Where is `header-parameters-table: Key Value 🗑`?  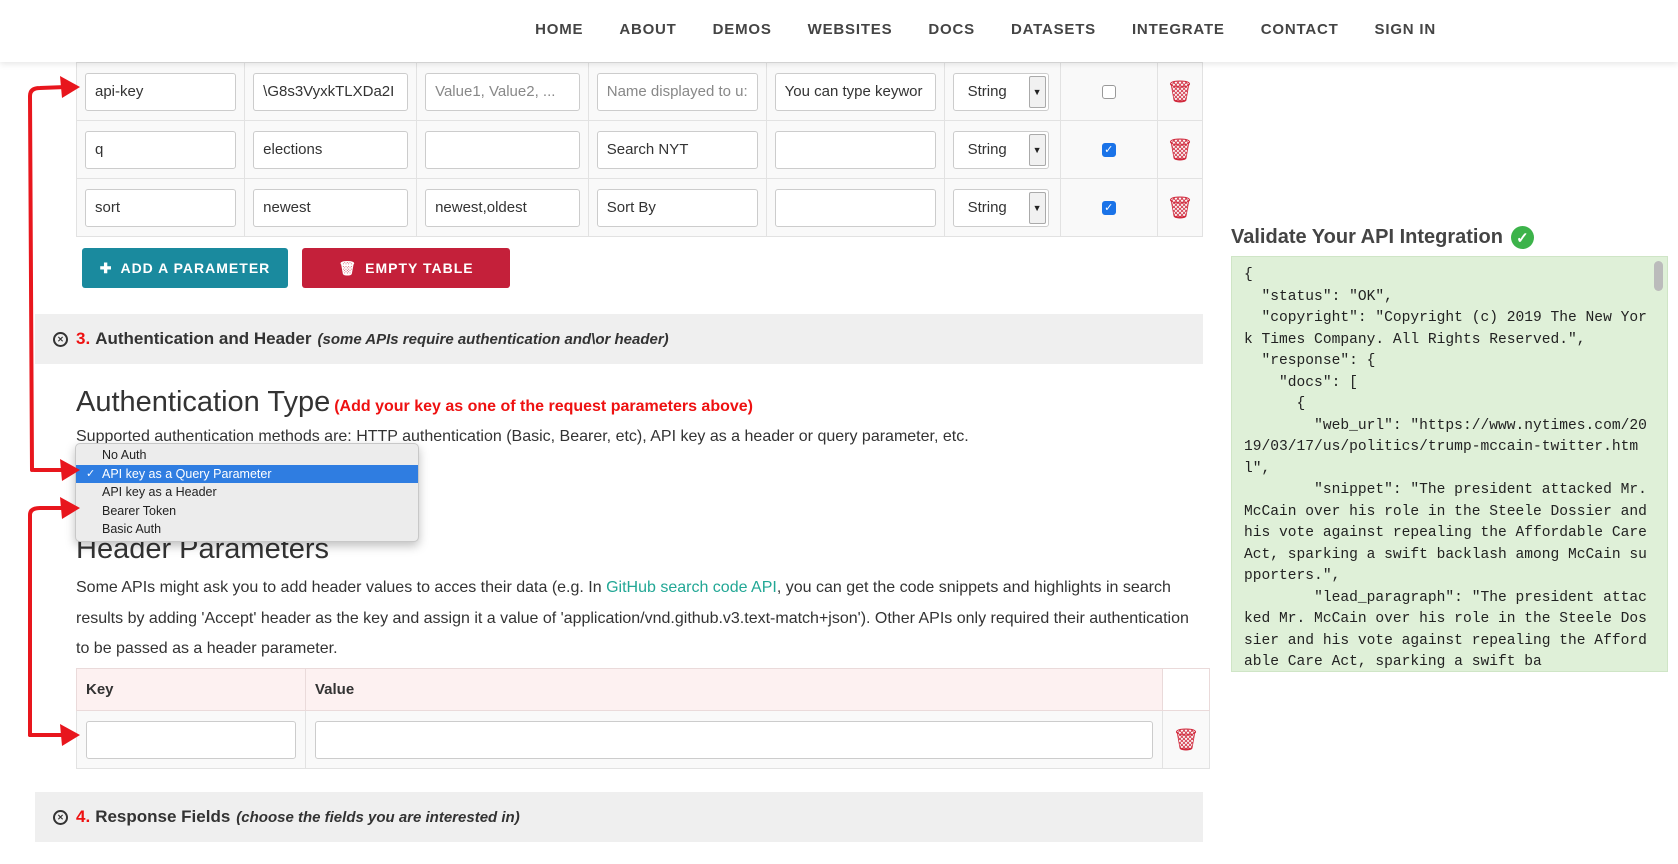
header-parameters-table: Key Value 🗑 is located at coordinates (643, 718).